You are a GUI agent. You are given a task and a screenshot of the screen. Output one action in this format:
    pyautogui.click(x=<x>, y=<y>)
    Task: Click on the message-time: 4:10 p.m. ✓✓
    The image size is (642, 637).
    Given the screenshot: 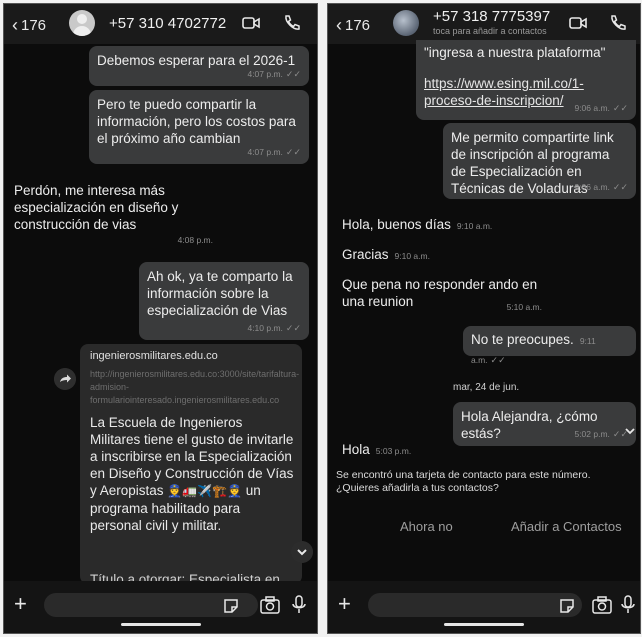 What is the action you would take?
    pyautogui.click(x=274, y=328)
    